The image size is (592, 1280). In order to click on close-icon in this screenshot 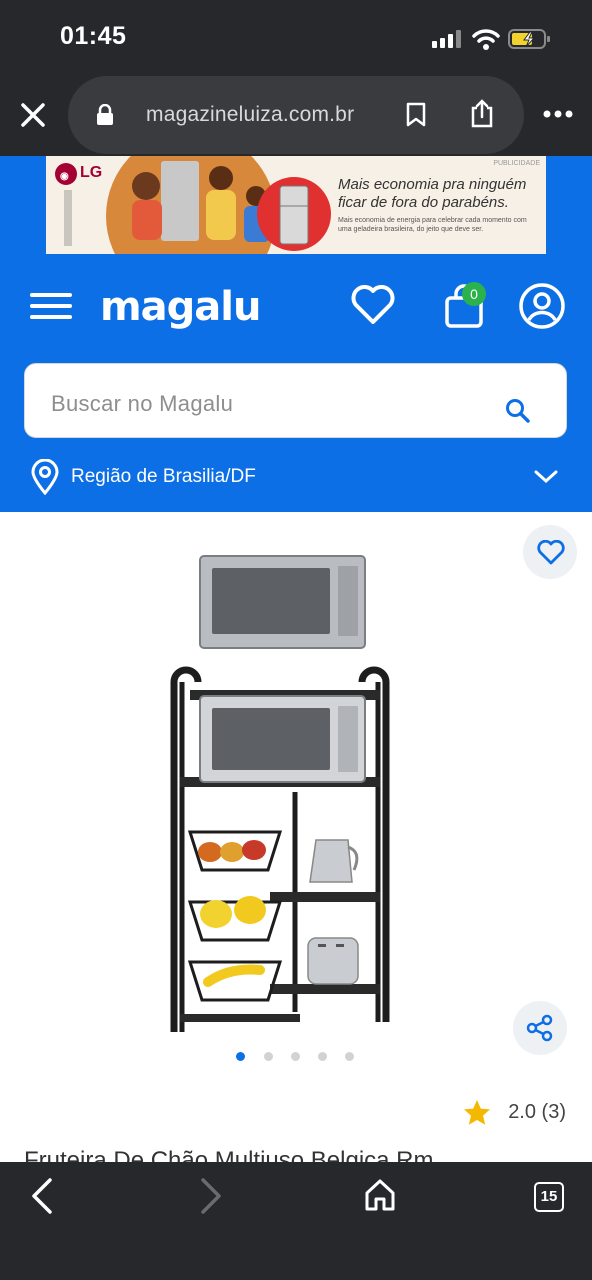, I will do `click(33, 115)`.